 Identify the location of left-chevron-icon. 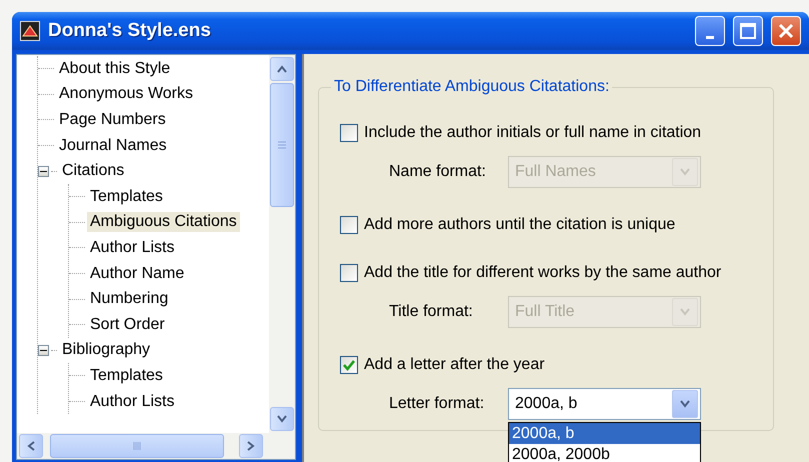
(31, 446).